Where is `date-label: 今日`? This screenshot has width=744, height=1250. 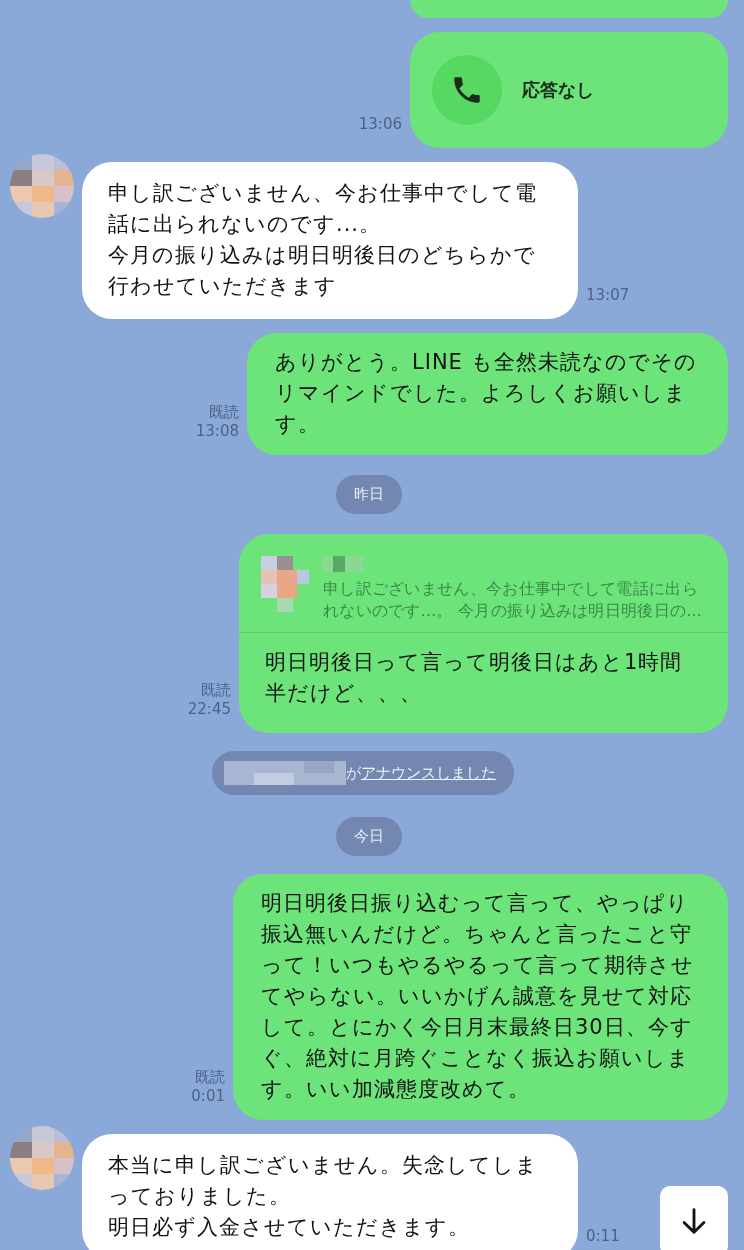
date-label: 今日 is located at coordinates (369, 836).